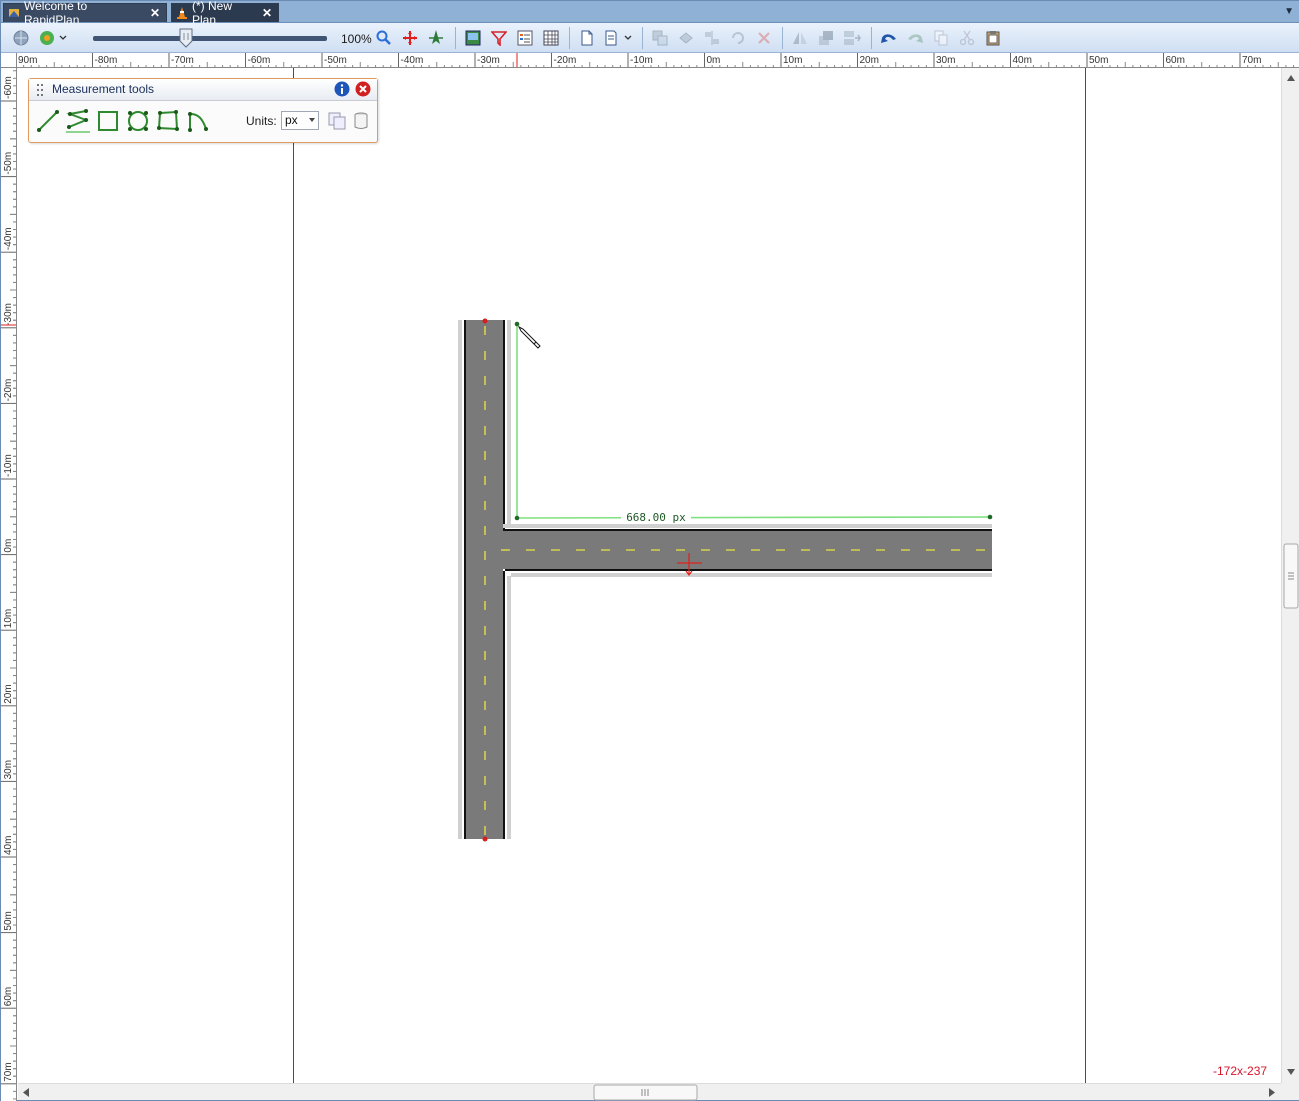 The image size is (1299, 1101). What do you see at coordinates (889, 38) in the screenshot?
I see `undo-icon` at bounding box center [889, 38].